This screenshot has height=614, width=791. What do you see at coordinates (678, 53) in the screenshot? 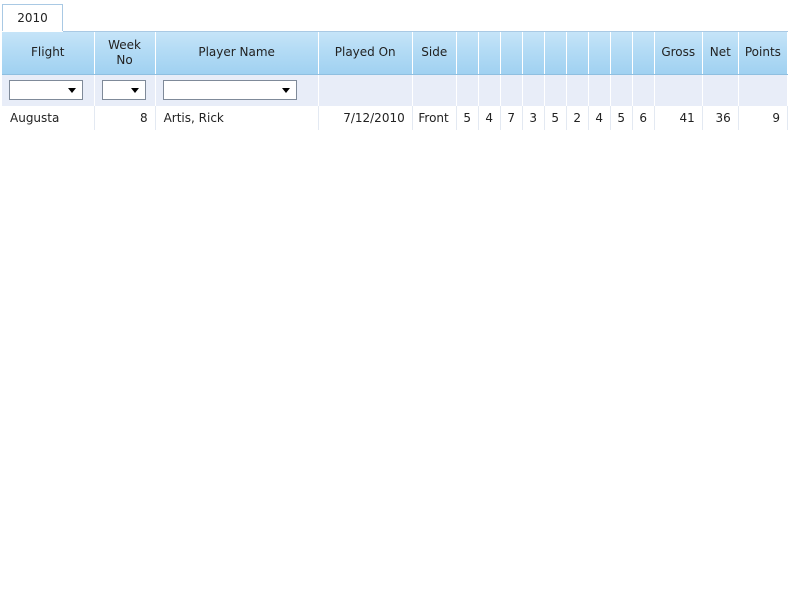
I see `column-header-gross: Gross` at bounding box center [678, 53].